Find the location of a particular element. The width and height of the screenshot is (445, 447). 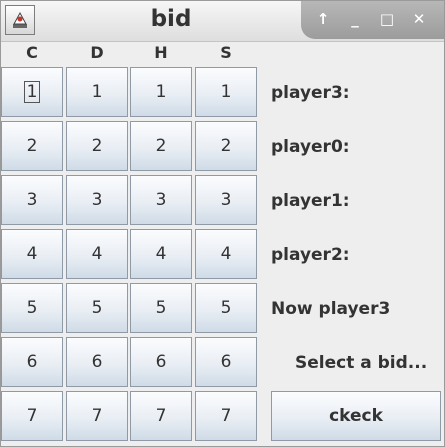

bid-button-4c: 4 is located at coordinates (32, 254).